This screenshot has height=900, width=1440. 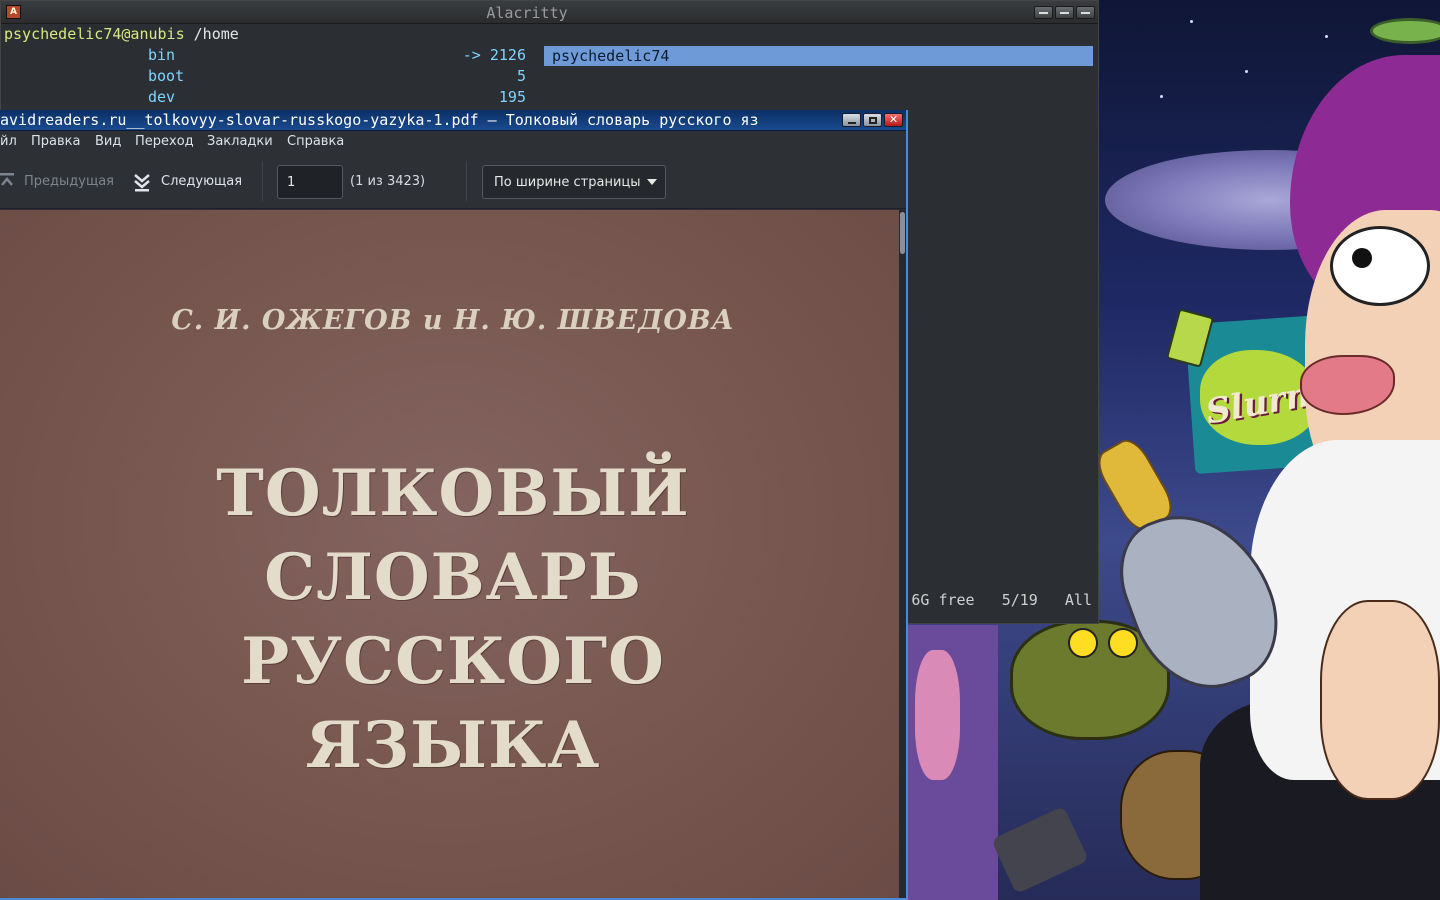 What do you see at coordinates (8, 141) in the screenshot?
I see `menu-file: йл` at bounding box center [8, 141].